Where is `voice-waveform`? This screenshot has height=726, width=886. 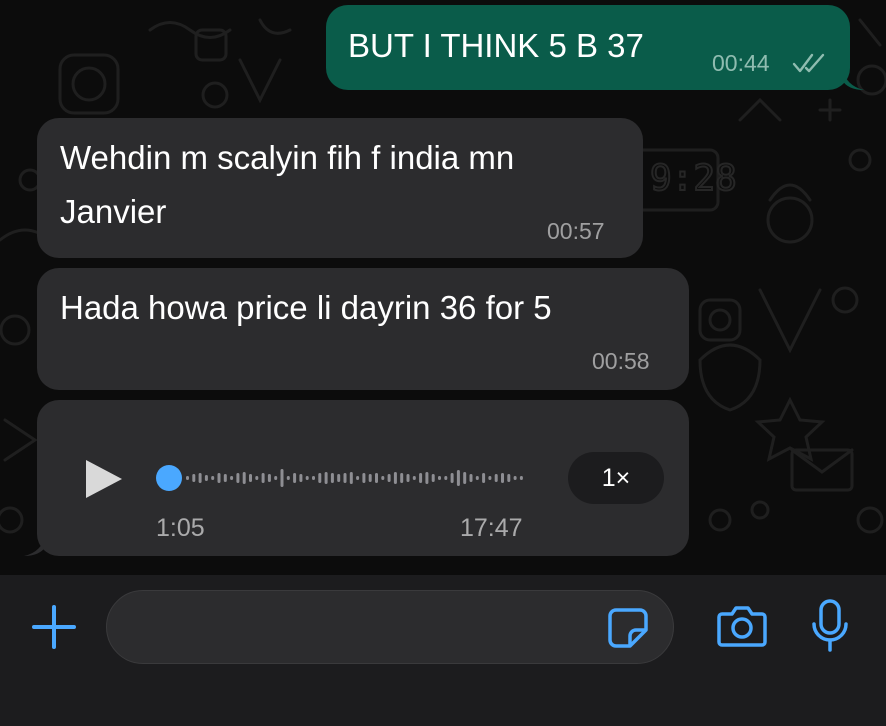 voice-waveform is located at coordinates (344, 478).